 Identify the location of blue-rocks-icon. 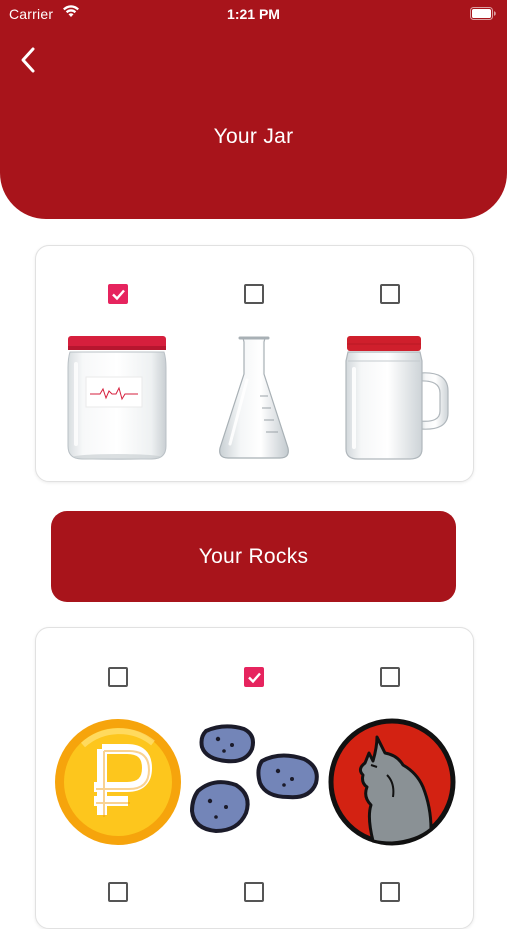
(255, 780).